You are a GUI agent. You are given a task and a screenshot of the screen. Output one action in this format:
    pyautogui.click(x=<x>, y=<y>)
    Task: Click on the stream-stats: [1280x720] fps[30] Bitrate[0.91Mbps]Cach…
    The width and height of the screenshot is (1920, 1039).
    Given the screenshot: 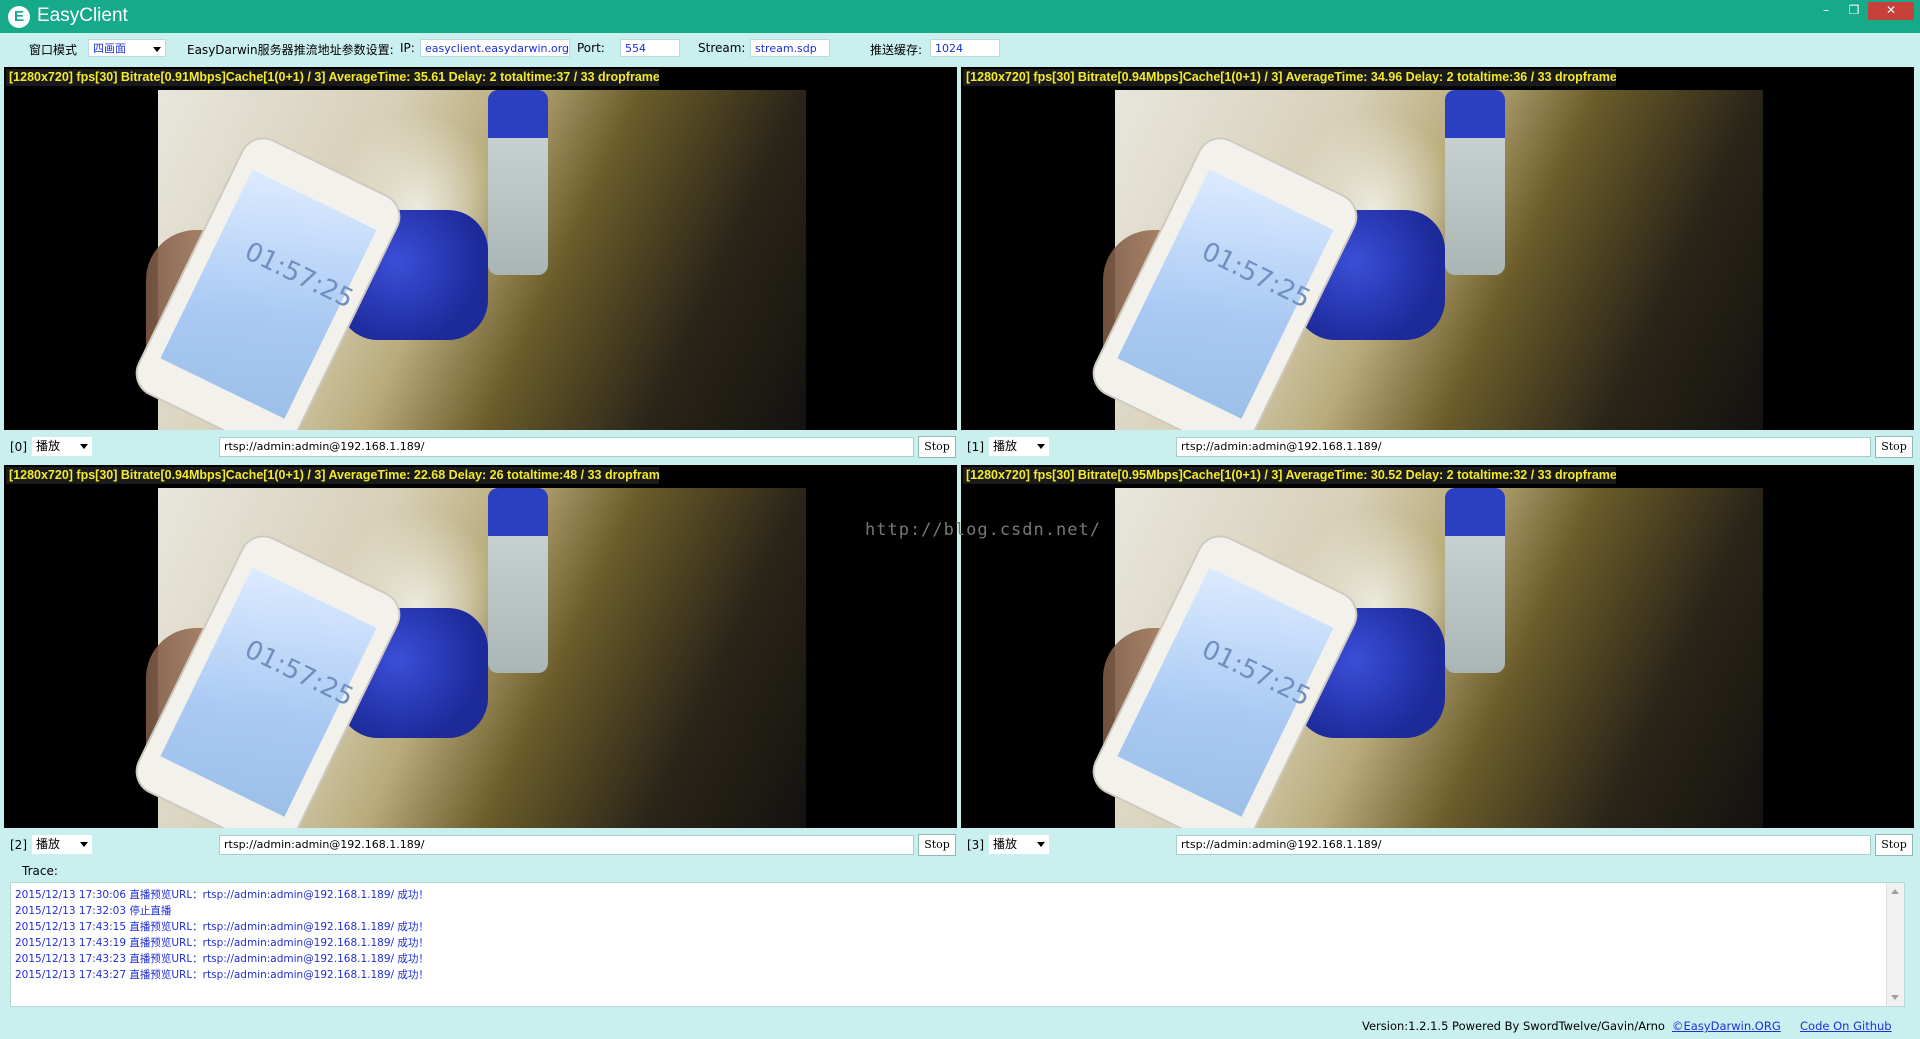 What is the action you would take?
    pyautogui.click(x=332, y=77)
    